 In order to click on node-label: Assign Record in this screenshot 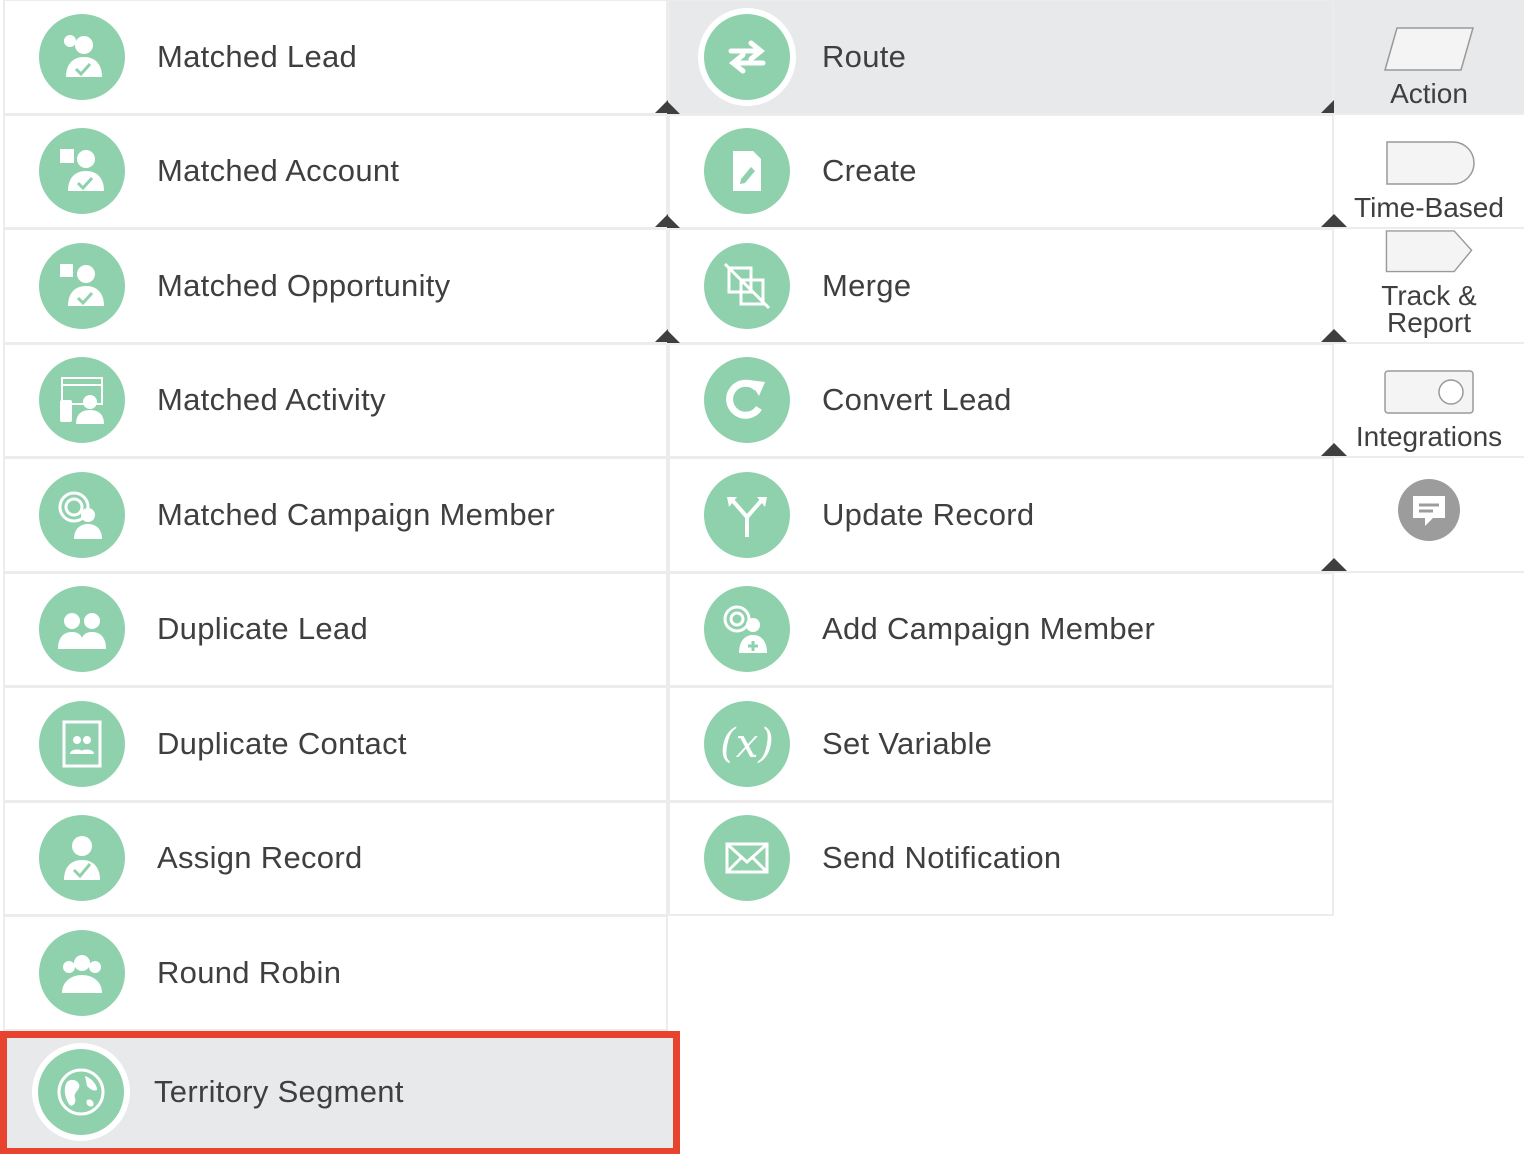, I will do `click(260, 858)`.